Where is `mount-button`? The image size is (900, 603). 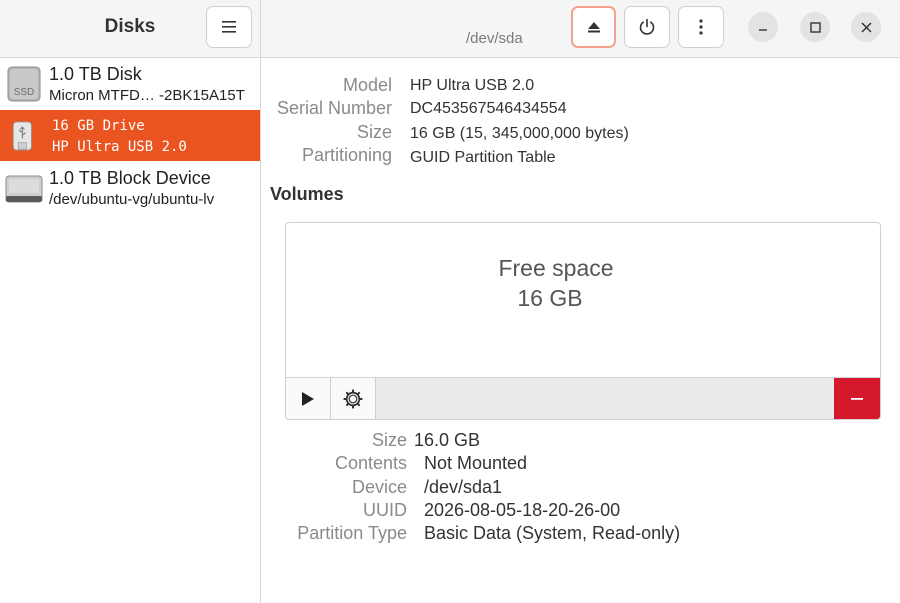
mount-button is located at coordinates (308, 398).